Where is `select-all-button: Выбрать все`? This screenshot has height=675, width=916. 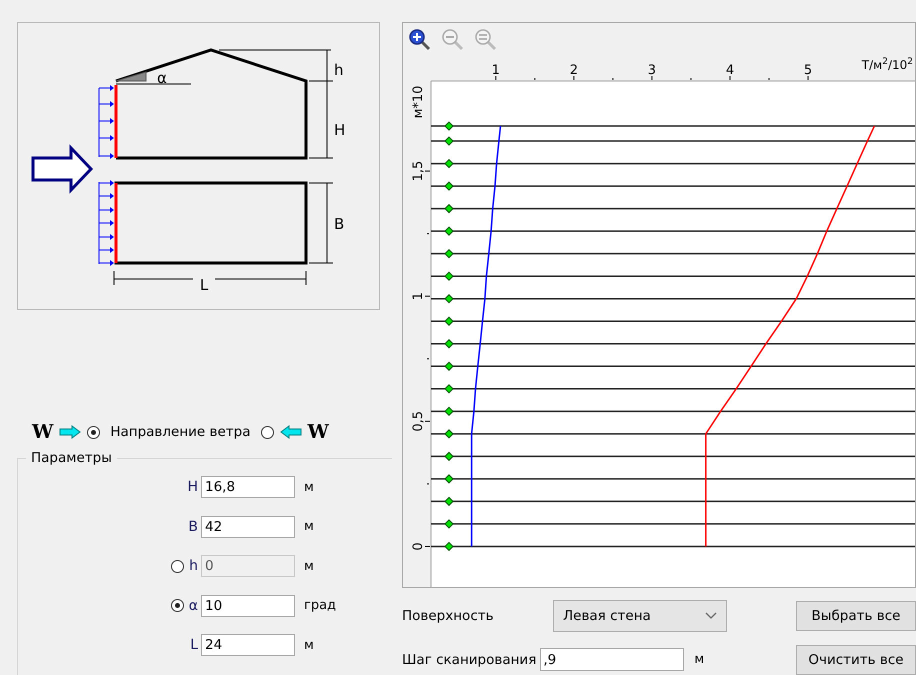 select-all-button: Выбрать все is located at coordinates (856, 616).